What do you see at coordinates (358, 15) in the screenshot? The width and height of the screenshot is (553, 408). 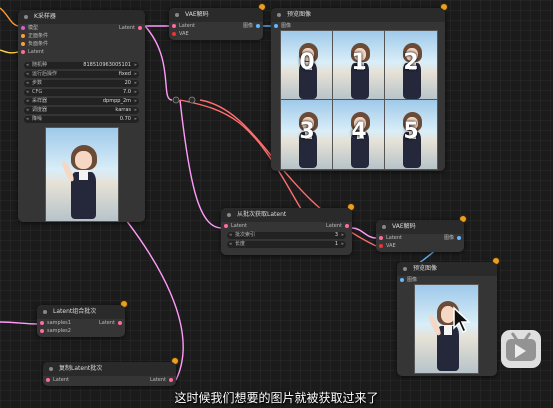 I see `preview-top-header: 预览图像` at bounding box center [358, 15].